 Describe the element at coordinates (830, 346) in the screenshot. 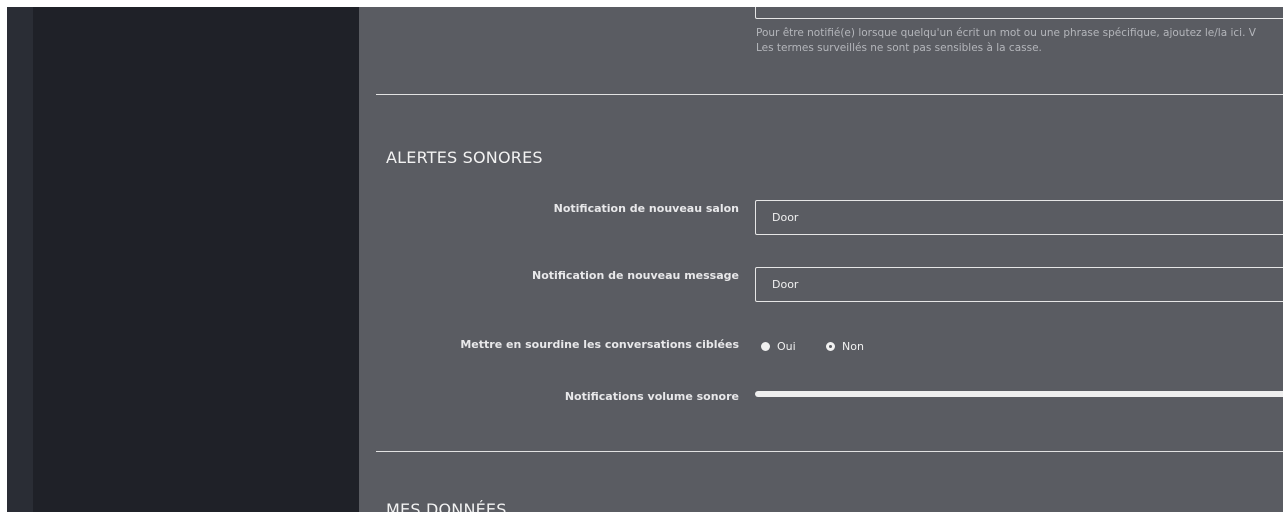

I see `radio-selected-icon` at that location.